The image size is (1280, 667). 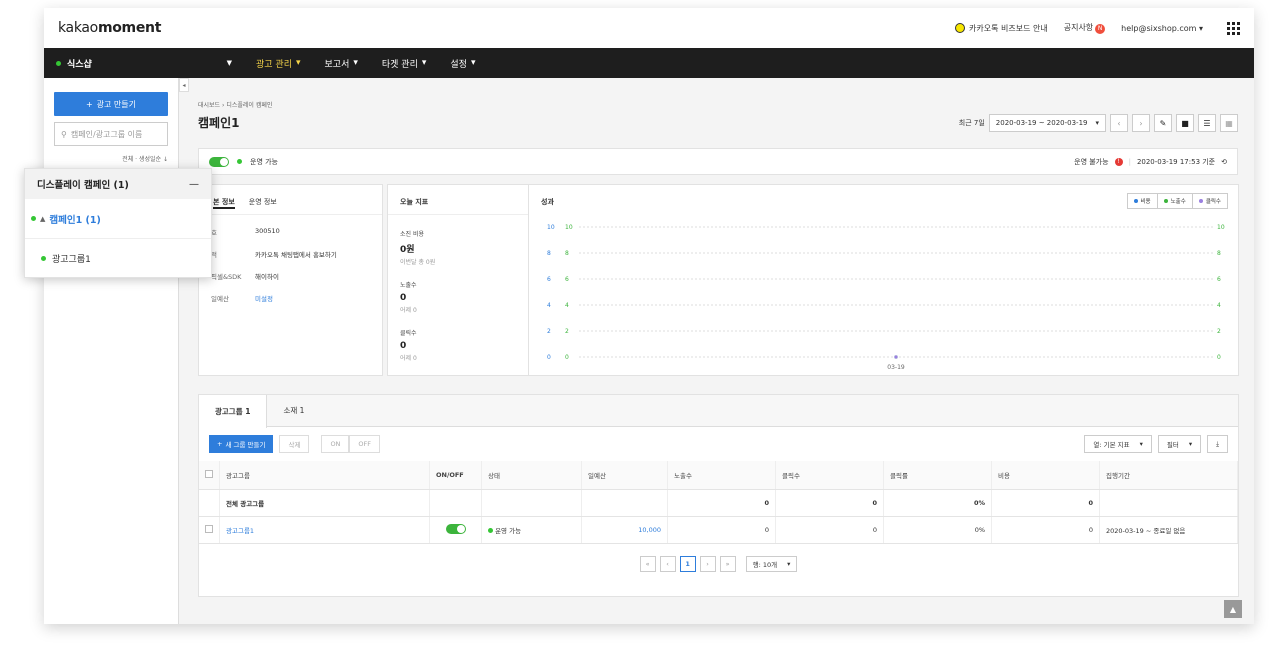 What do you see at coordinates (1001, 28) in the screenshot?
I see `kakaotalk-bizboard-link: 카카오톡 비즈보드 안내` at bounding box center [1001, 28].